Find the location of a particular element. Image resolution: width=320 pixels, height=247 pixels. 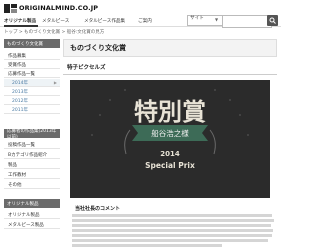

sidebar-item-original-products: オリジナル製品 is located at coordinates (32, 215).